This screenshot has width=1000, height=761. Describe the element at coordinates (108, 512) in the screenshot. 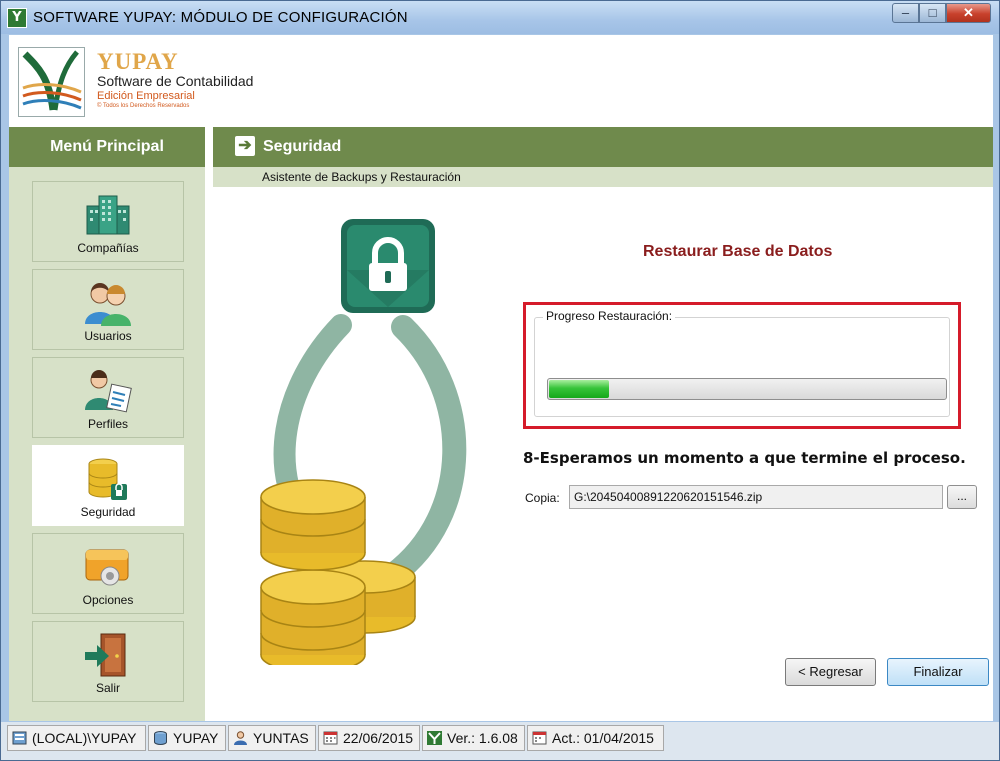

I see `sidebar-item-label: Seguridad` at that location.